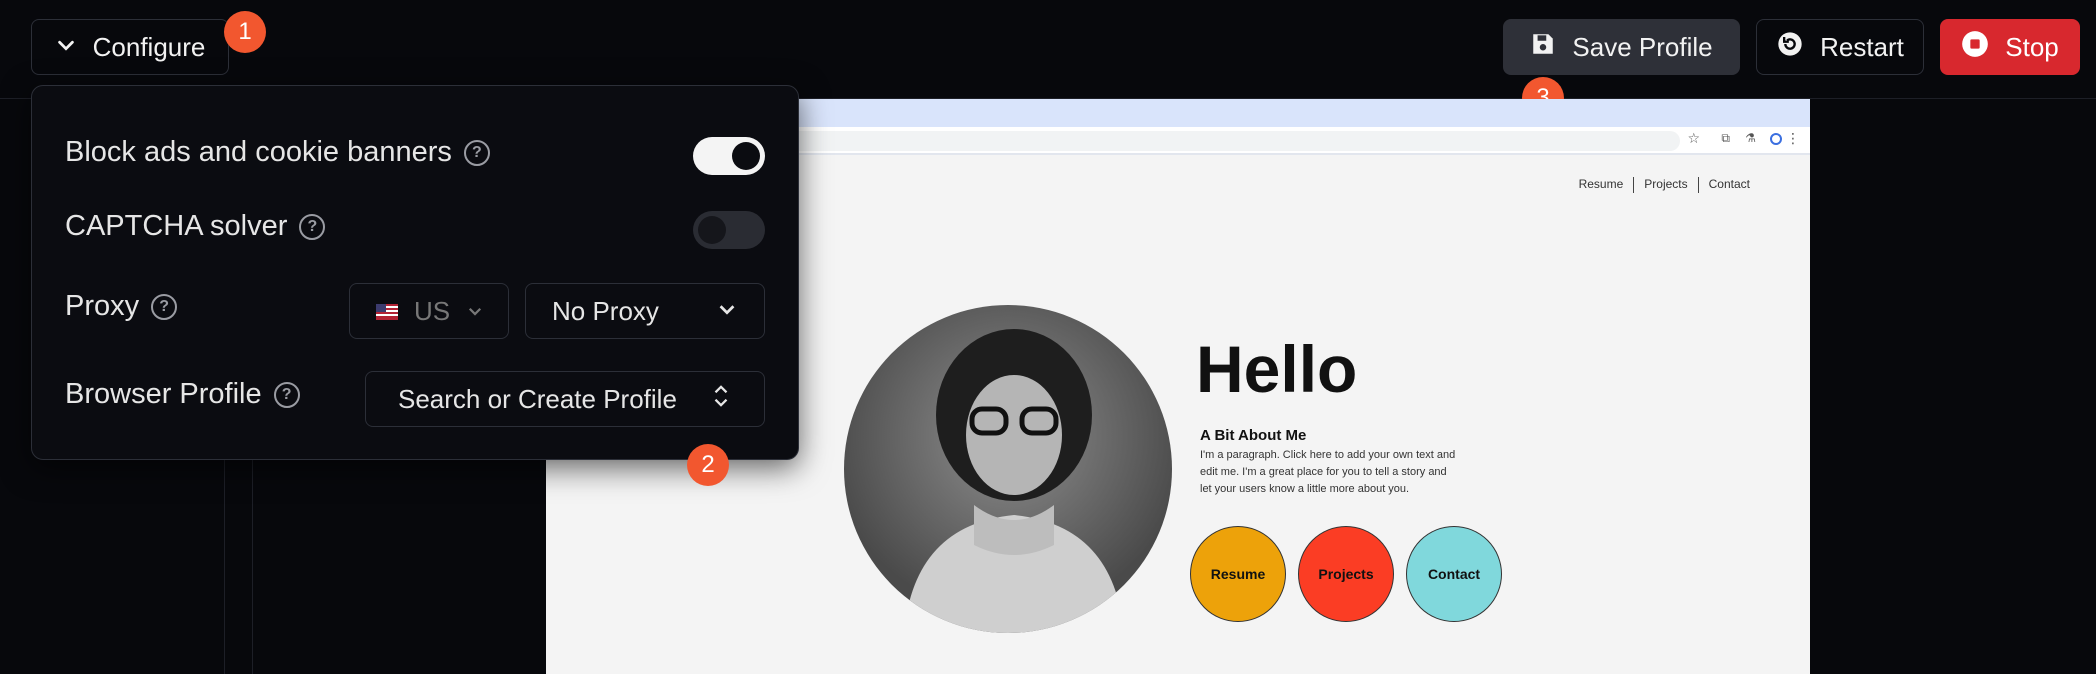  I want to click on site-nav-resume: Resume, so click(1601, 185).